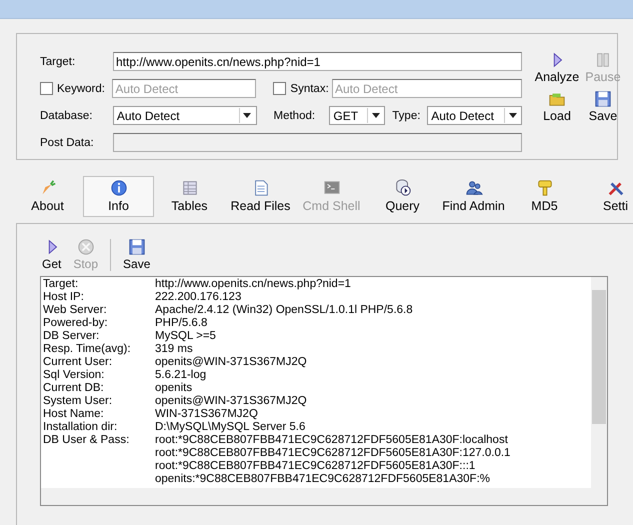  Describe the element at coordinates (357, 115) in the screenshot. I see `method-dropdown: GET` at that location.